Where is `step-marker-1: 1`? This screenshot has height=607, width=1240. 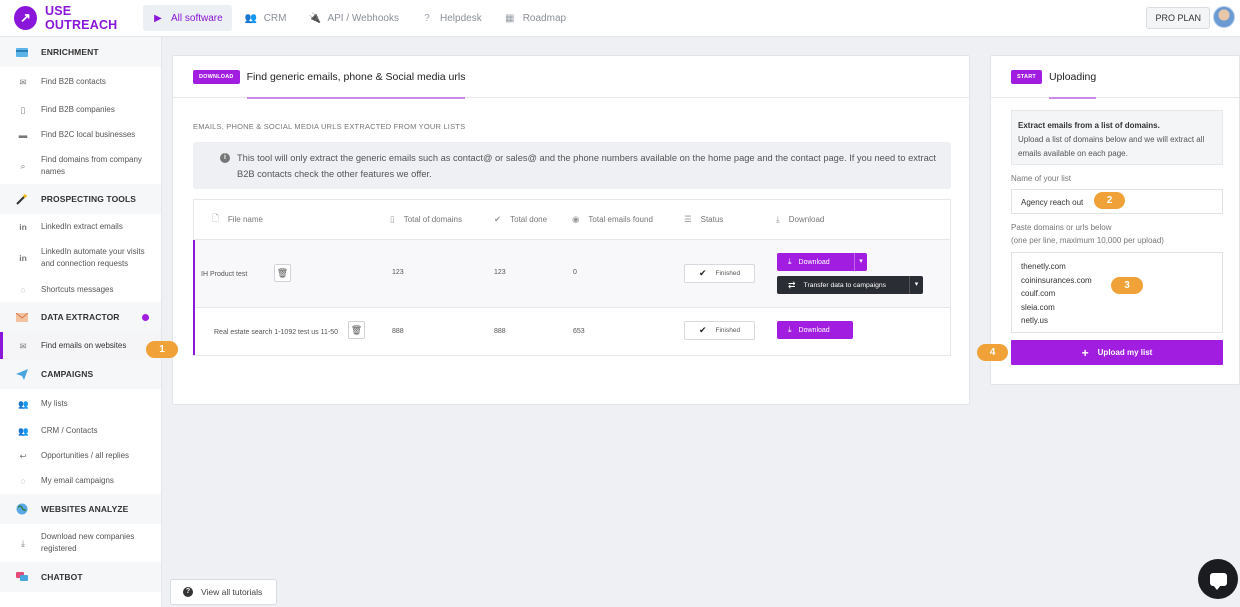 step-marker-1: 1 is located at coordinates (162, 349).